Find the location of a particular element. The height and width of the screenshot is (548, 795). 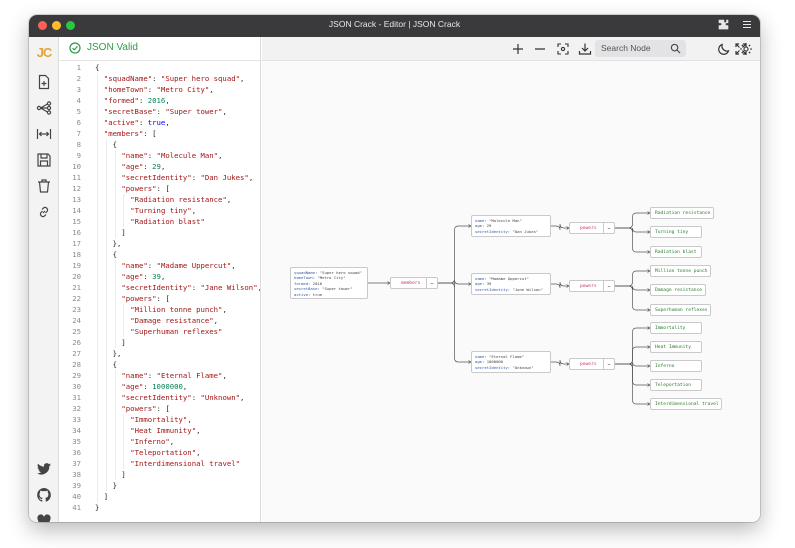

code-line: 27}, is located at coordinates (160, 353).